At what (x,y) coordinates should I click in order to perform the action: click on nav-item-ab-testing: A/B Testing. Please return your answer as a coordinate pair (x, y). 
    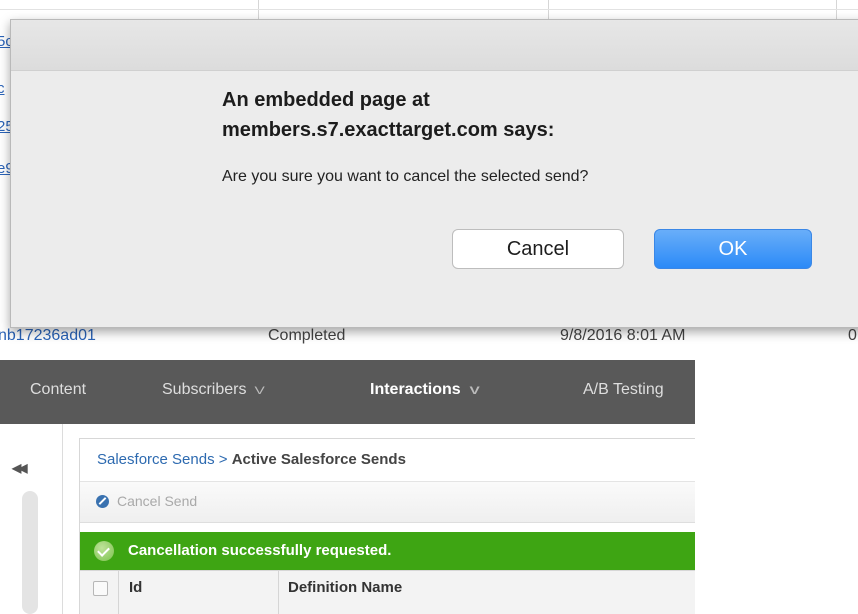
    Looking at the image, I should click on (623, 390).